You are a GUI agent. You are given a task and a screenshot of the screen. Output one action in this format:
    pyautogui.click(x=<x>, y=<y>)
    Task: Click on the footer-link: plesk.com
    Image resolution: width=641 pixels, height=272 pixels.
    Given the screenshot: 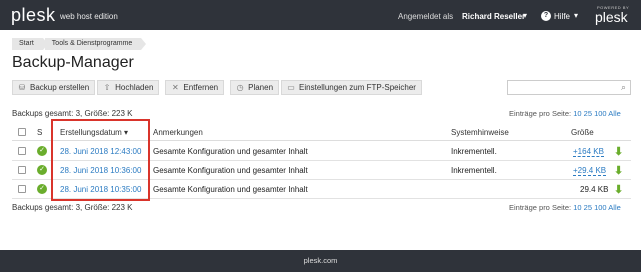 What is the action you would take?
    pyautogui.click(x=321, y=260)
    